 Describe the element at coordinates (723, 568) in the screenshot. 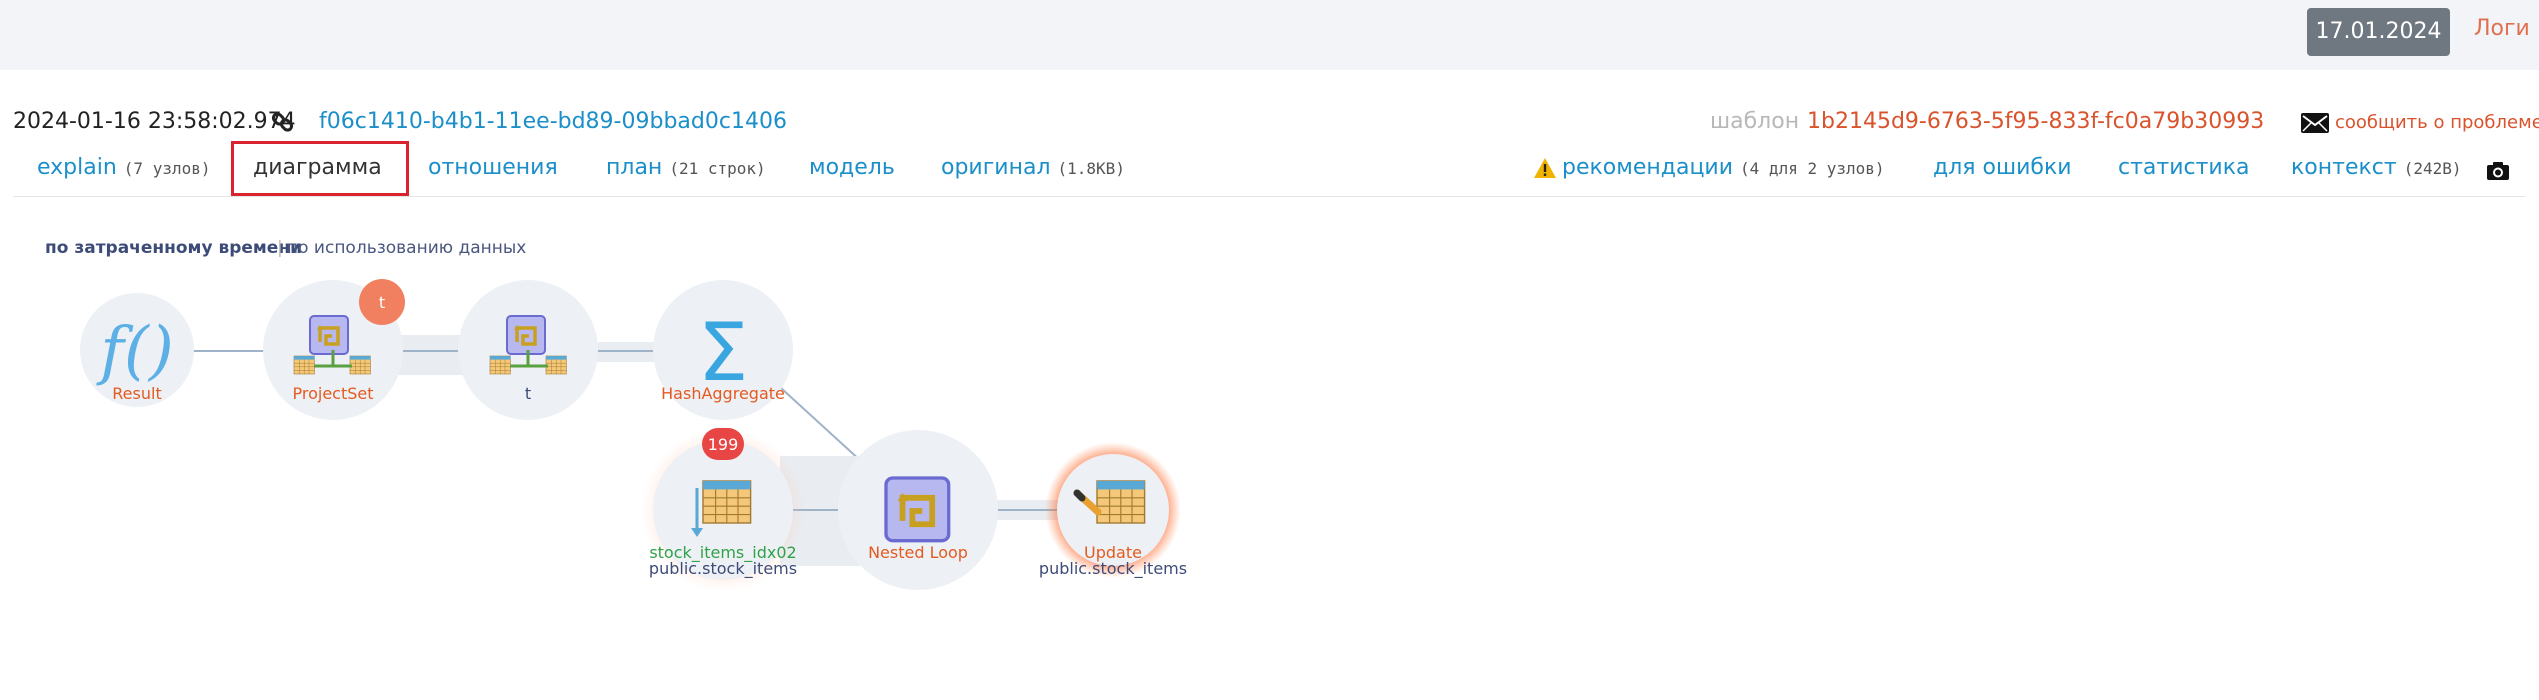

I see `node-index-sublabel: public.stock_items` at that location.